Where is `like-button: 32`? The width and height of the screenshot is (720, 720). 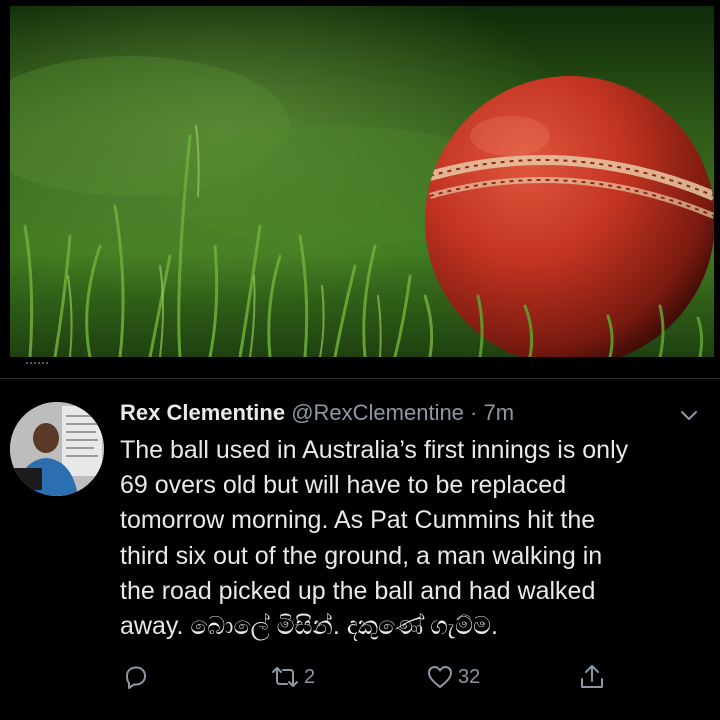
like-button: 32 is located at coordinates (453, 677).